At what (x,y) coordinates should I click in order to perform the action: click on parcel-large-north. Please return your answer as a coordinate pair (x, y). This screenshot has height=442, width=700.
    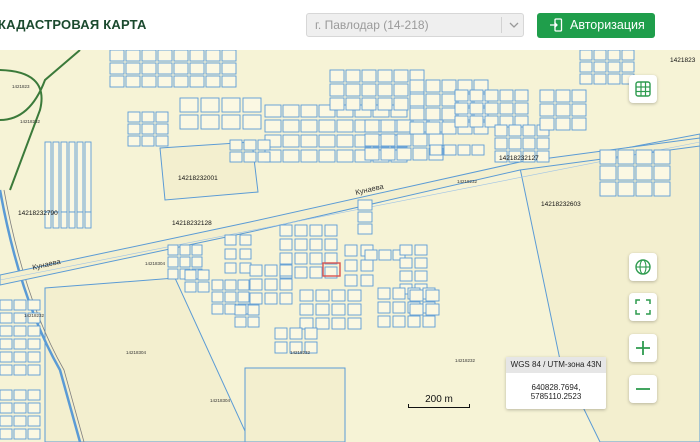
    Looking at the image, I should click on (209, 171).